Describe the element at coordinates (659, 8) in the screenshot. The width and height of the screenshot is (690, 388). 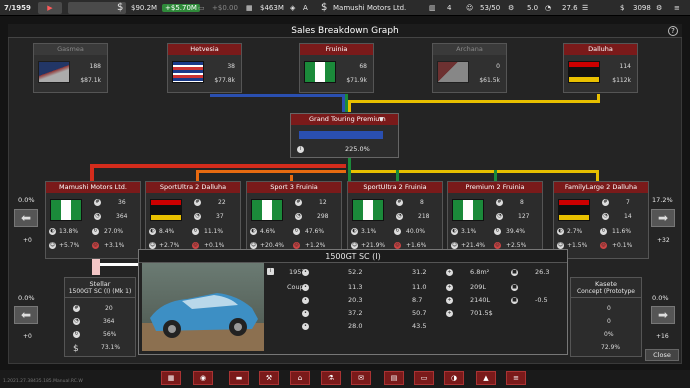
I see `settings-icon: ⚙` at that location.